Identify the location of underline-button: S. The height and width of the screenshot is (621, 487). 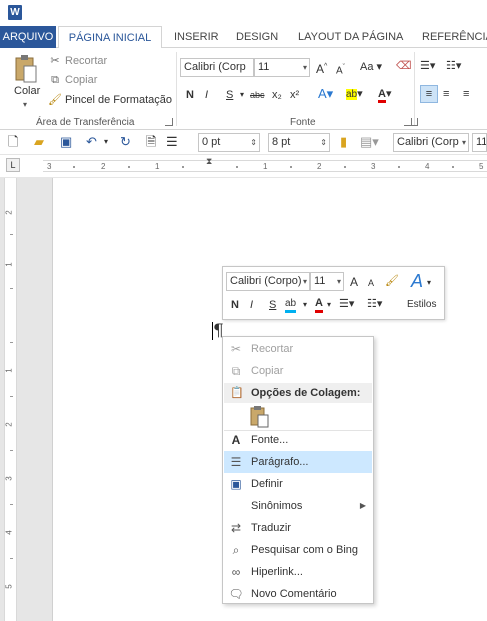
(229, 95).